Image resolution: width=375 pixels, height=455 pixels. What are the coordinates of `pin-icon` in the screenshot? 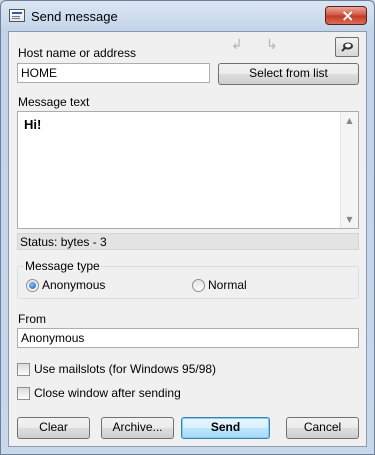 It's located at (347, 47).